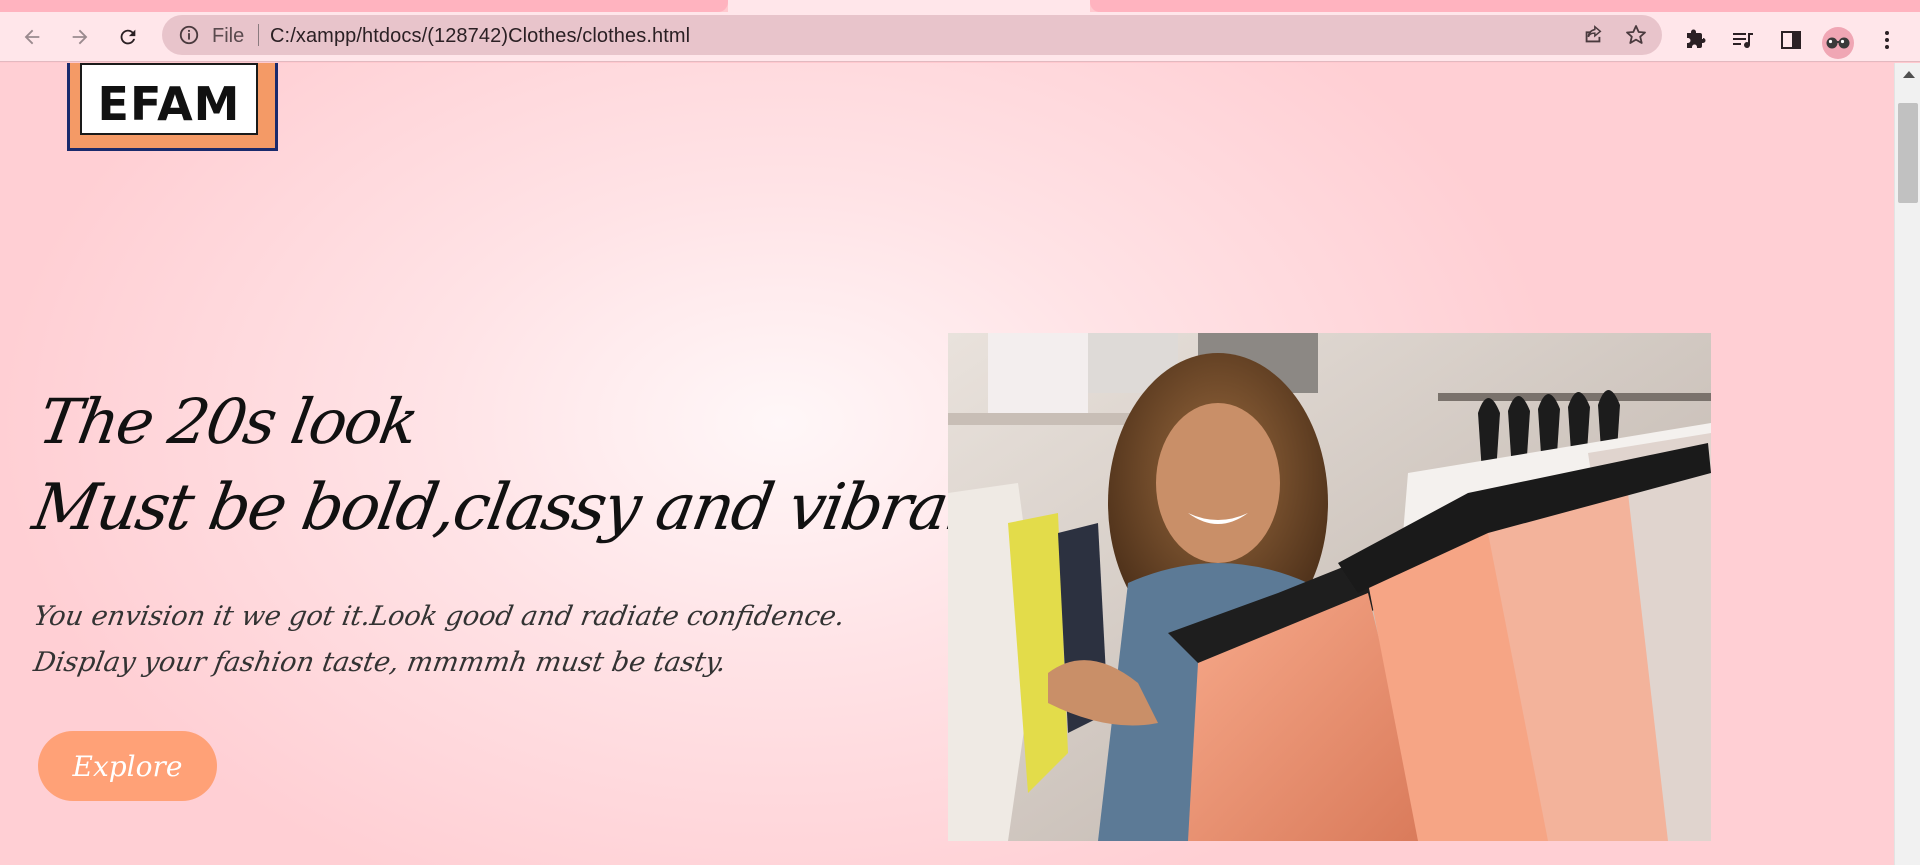  Describe the element at coordinates (1909, 74) in the screenshot. I see `scroll-up-arrow-icon` at that location.